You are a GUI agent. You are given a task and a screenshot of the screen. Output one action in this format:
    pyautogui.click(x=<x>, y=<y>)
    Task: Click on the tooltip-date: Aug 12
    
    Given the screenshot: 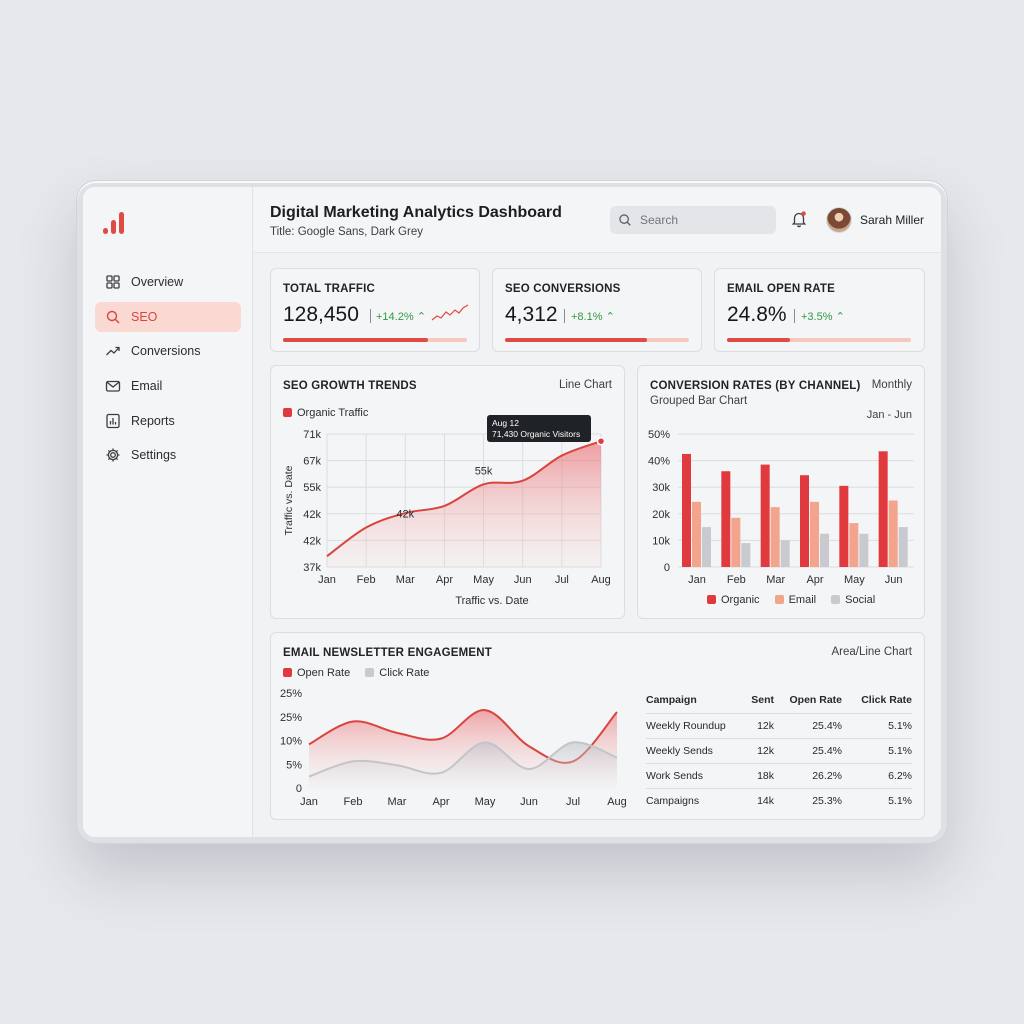 What is the action you would take?
    pyautogui.click(x=505, y=423)
    